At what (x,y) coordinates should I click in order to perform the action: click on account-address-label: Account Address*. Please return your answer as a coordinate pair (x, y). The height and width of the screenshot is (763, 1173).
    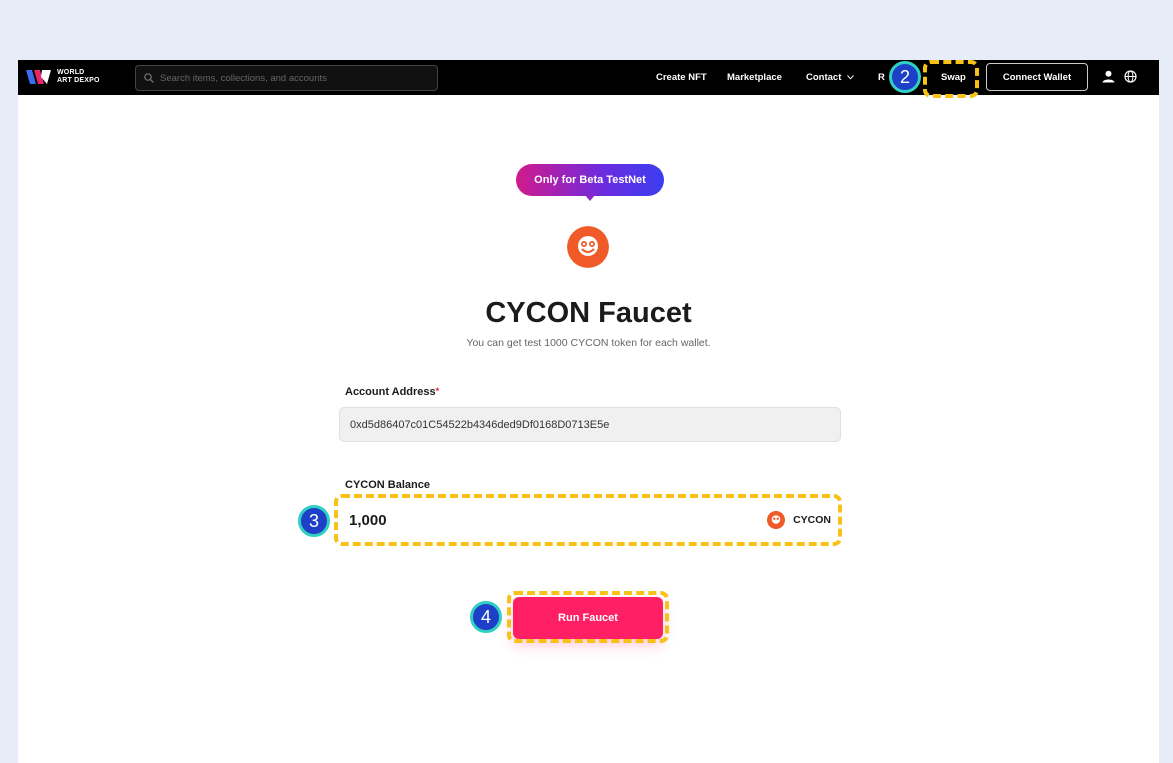
    Looking at the image, I should click on (392, 392).